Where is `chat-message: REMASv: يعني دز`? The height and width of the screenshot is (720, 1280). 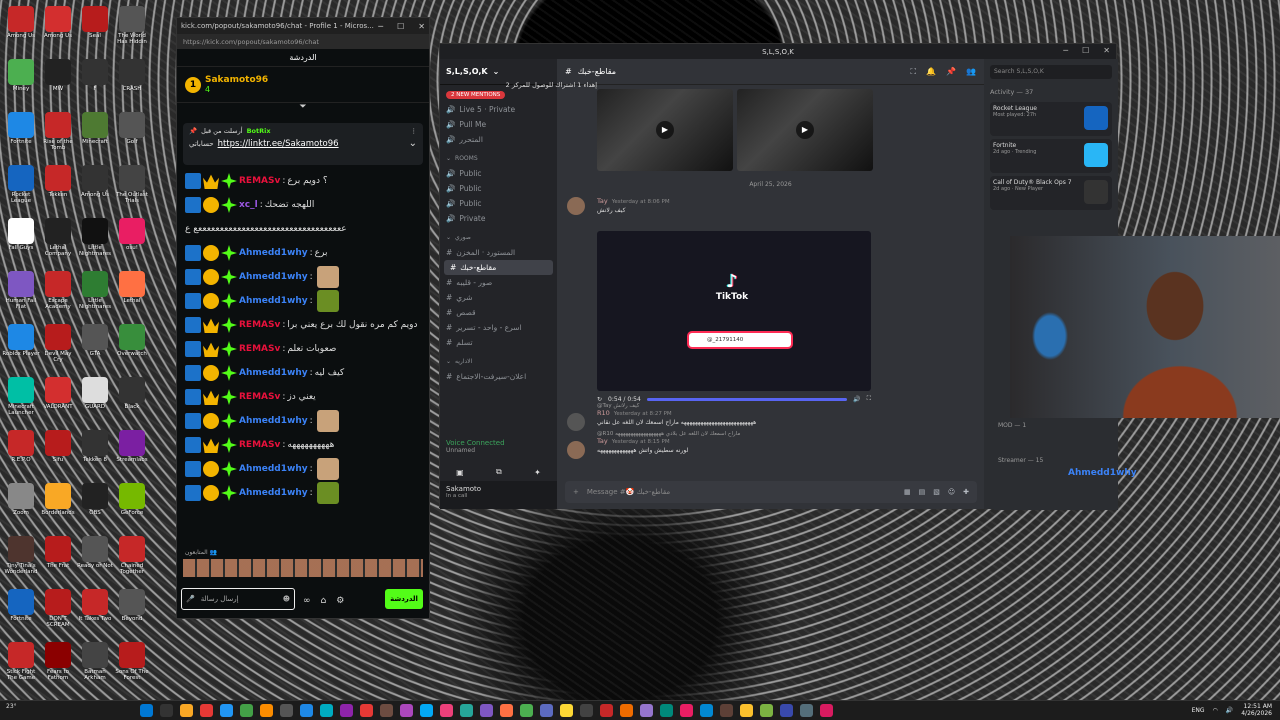 chat-message: REMASv: يعني دز is located at coordinates (303, 397).